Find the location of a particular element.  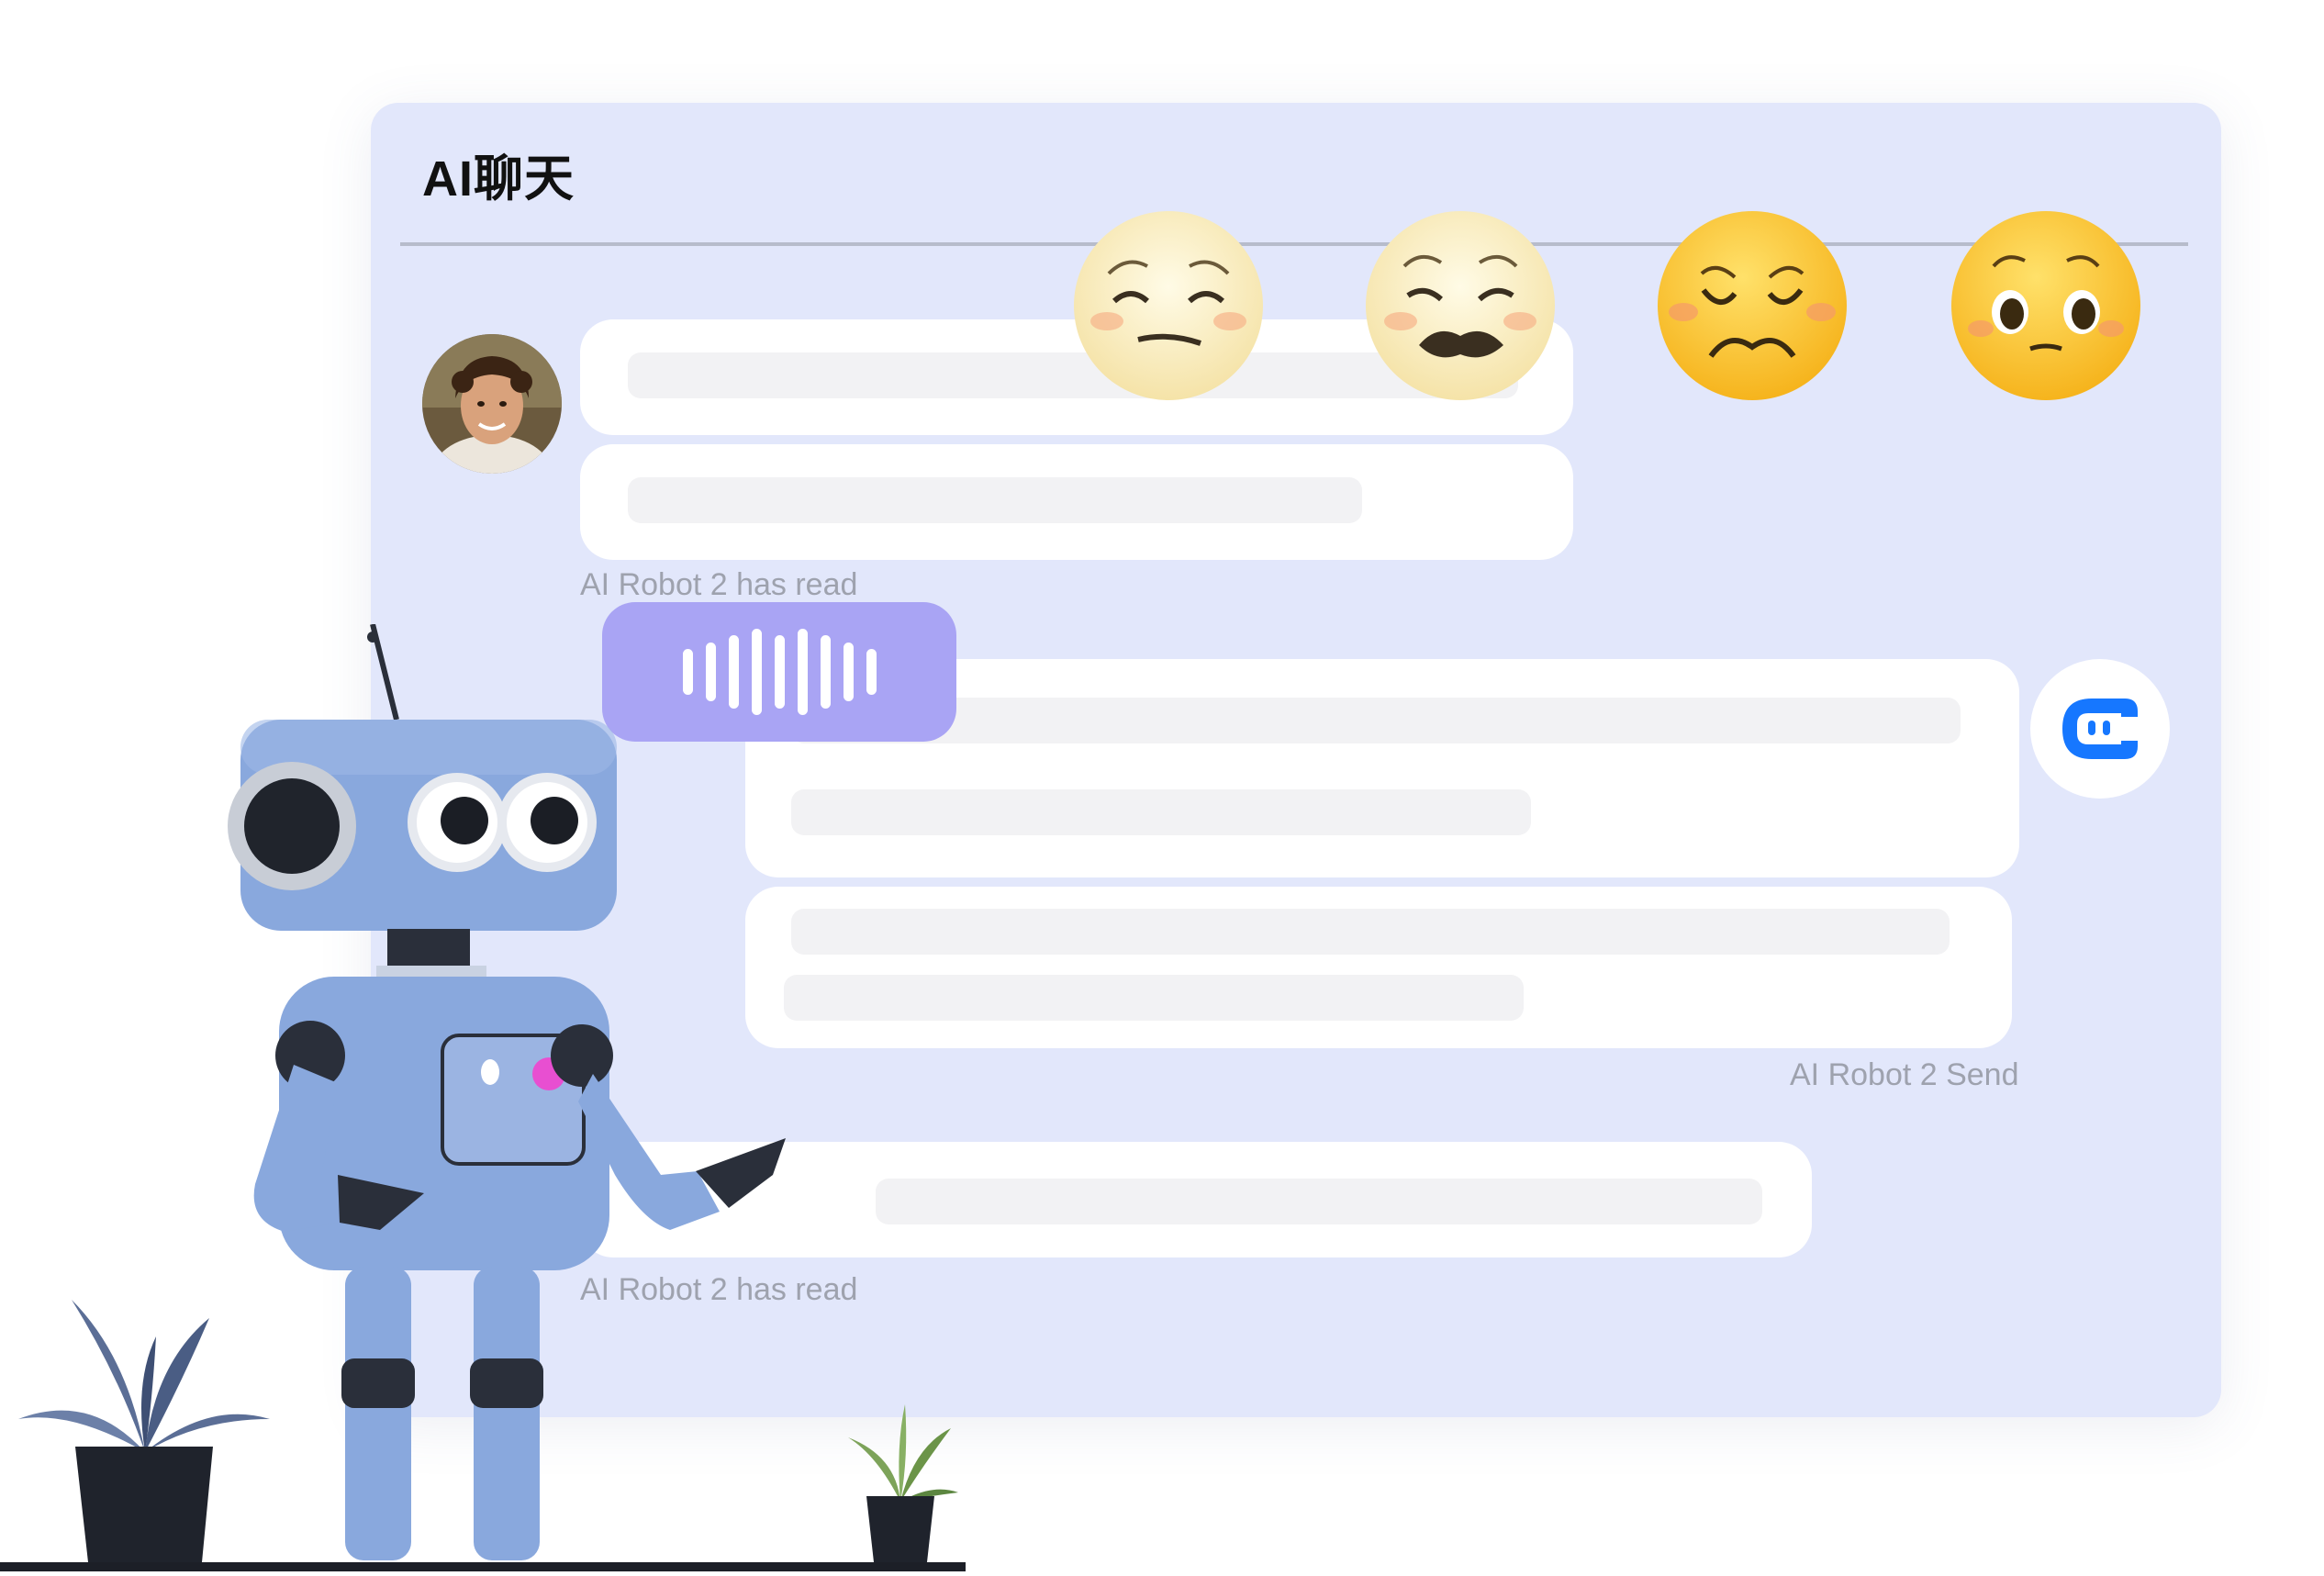

anguished-face-icon is located at coordinates (1752, 305).